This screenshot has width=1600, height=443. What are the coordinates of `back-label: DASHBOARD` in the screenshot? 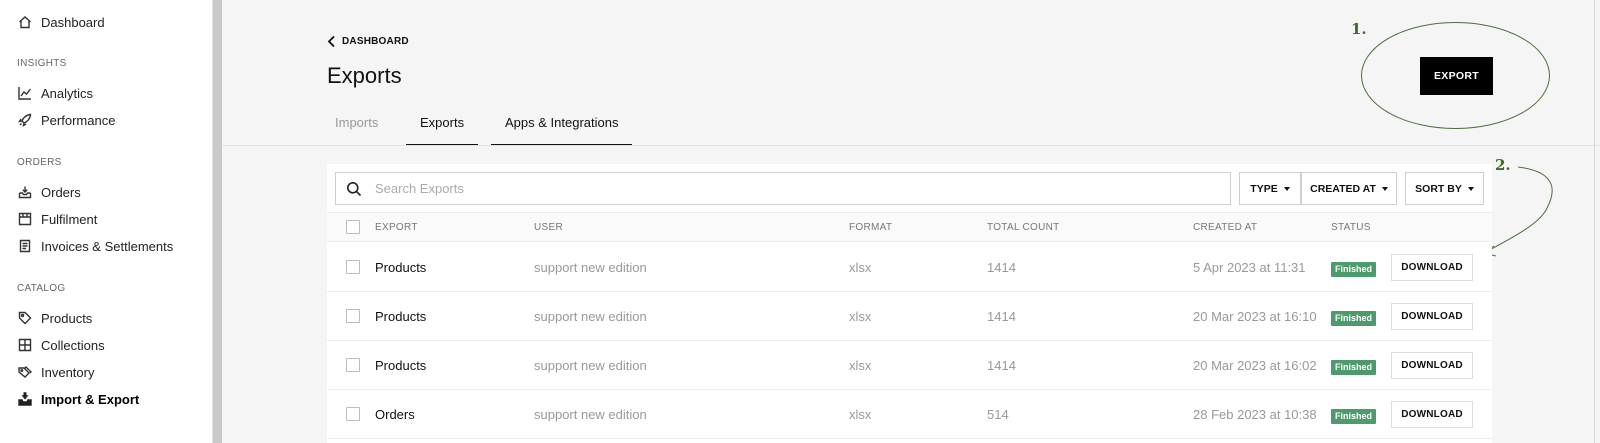 It's located at (375, 41).